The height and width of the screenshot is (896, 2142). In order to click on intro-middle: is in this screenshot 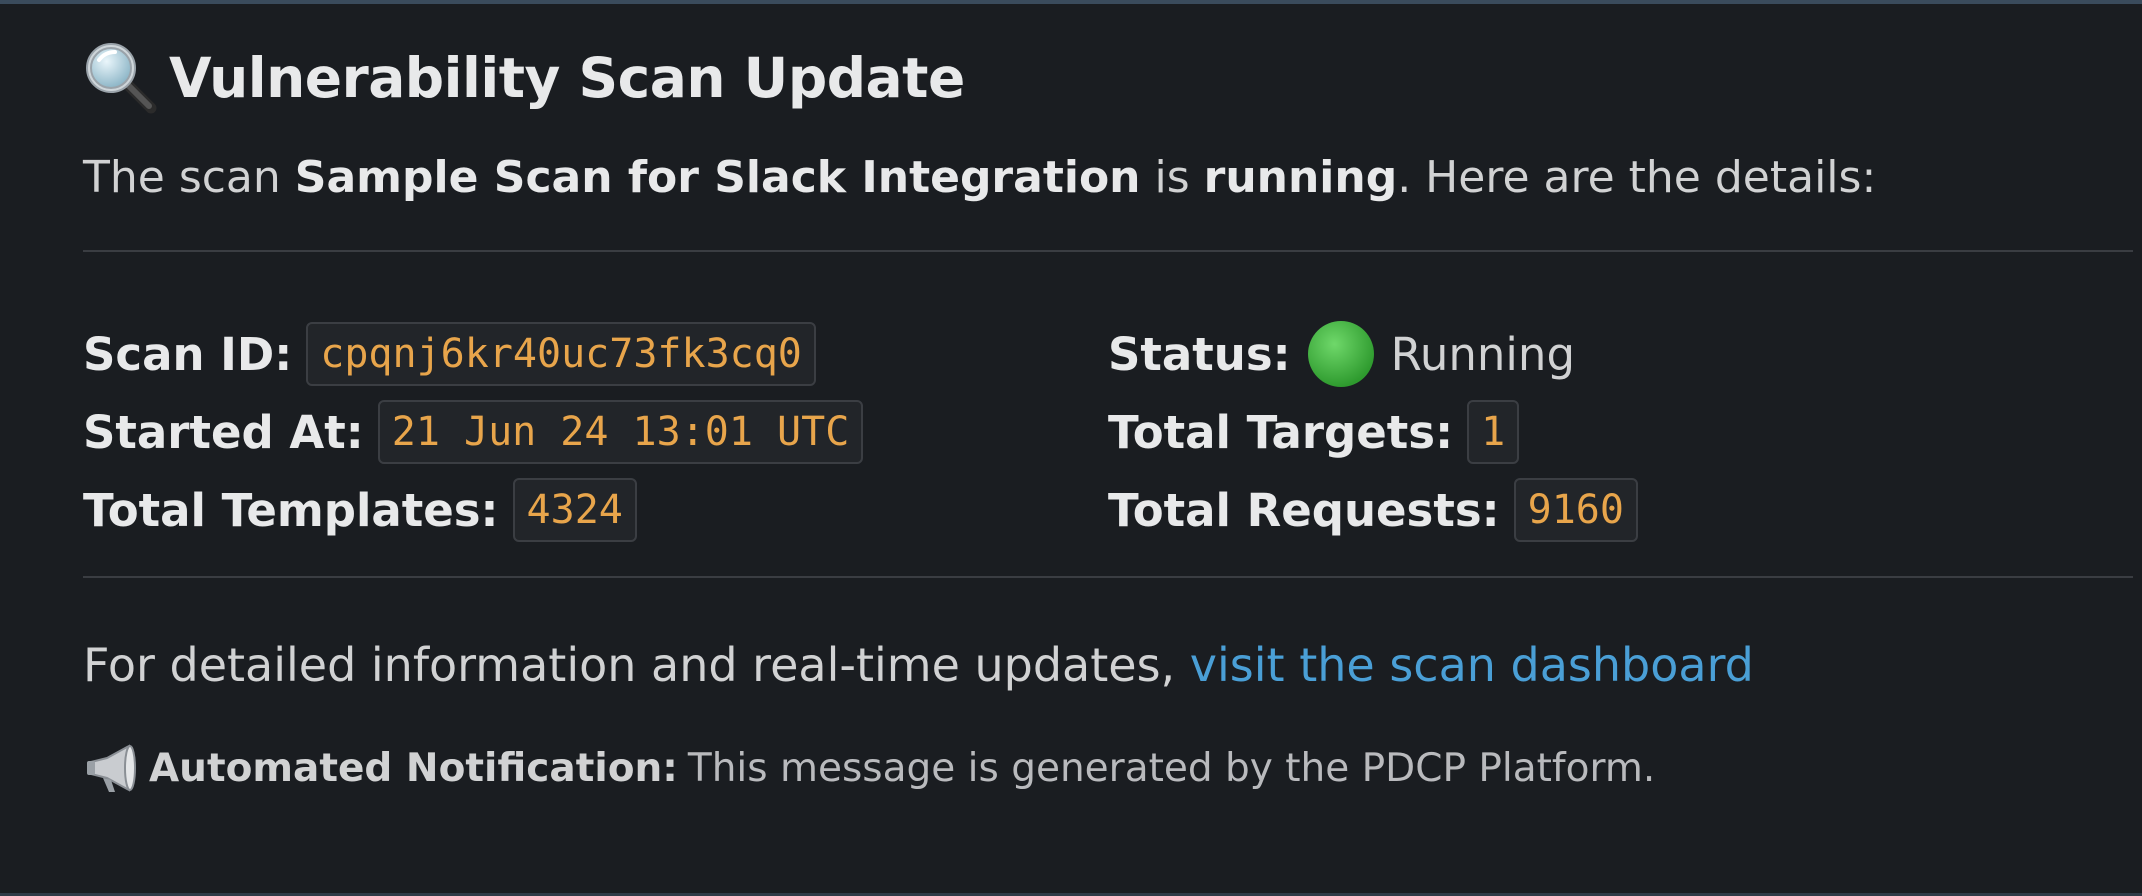, I will do `click(1172, 177)`.